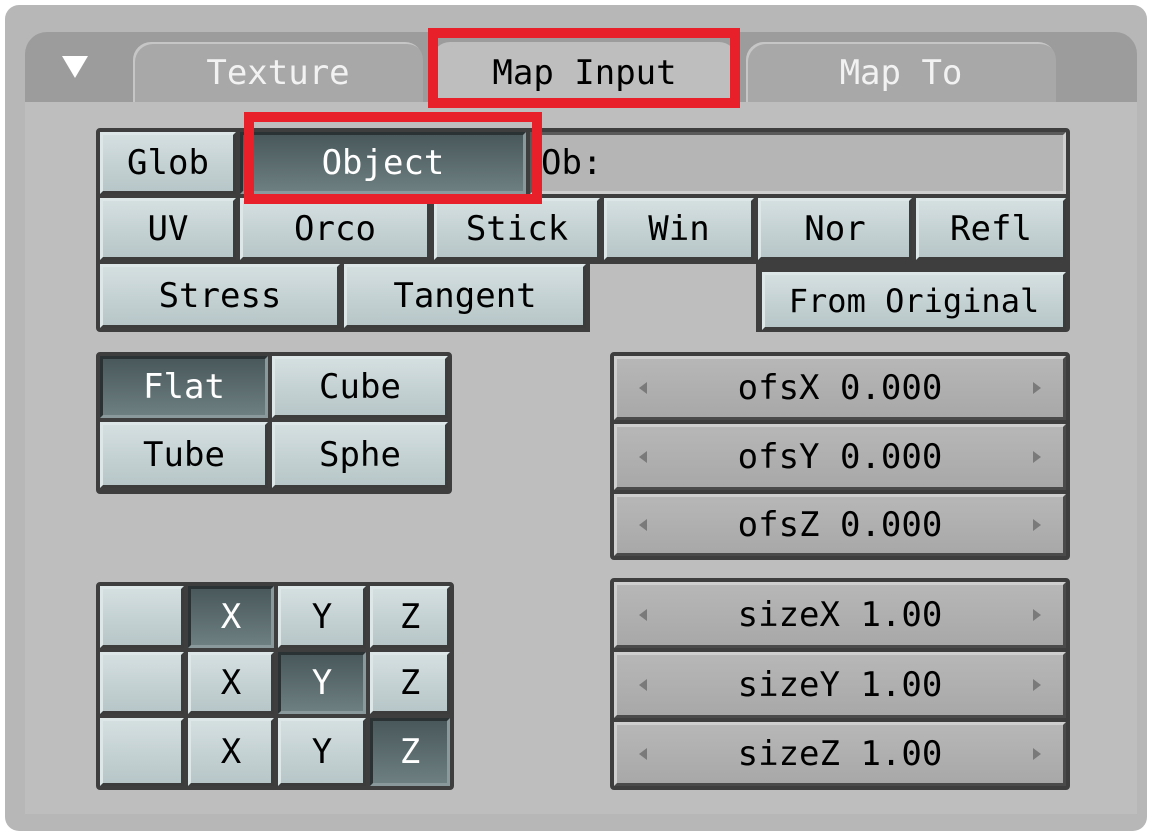 This screenshot has height=836, width=1152. What do you see at coordinates (901, 73) in the screenshot?
I see `tab-map-to: Map To` at bounding box center [901, 73].